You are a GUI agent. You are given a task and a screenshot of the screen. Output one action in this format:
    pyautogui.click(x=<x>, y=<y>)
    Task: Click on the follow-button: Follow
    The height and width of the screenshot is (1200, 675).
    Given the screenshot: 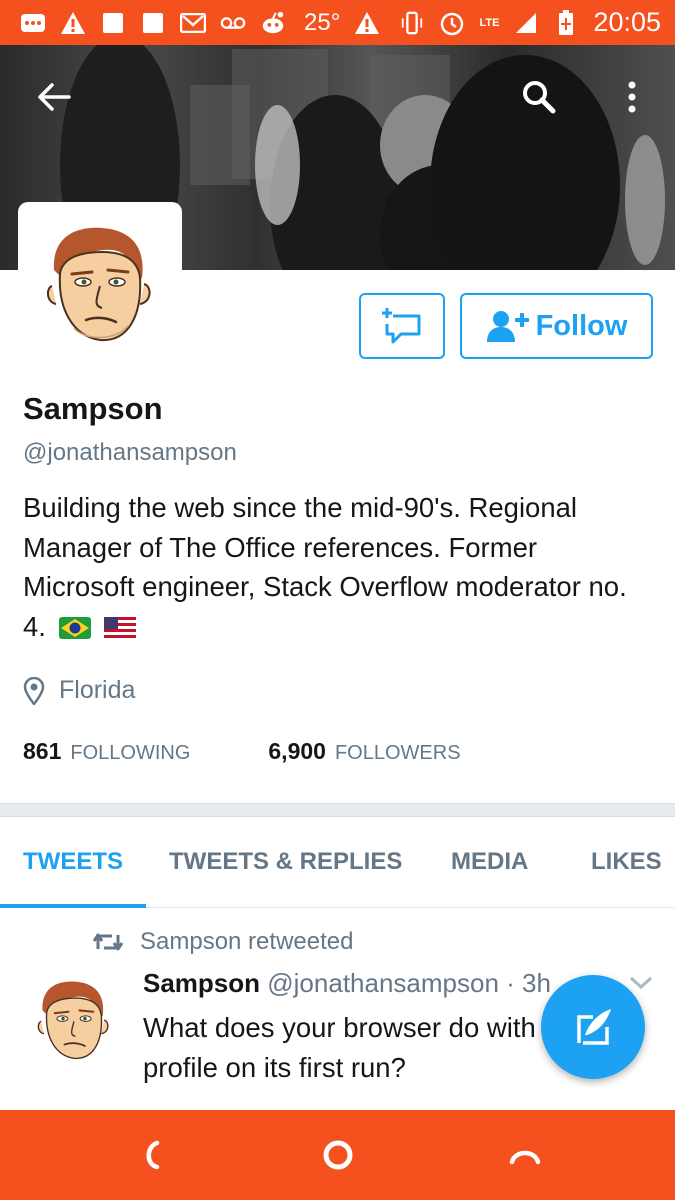 What is the action you would take?
    pyautogui.click(x=556, y=326)
    